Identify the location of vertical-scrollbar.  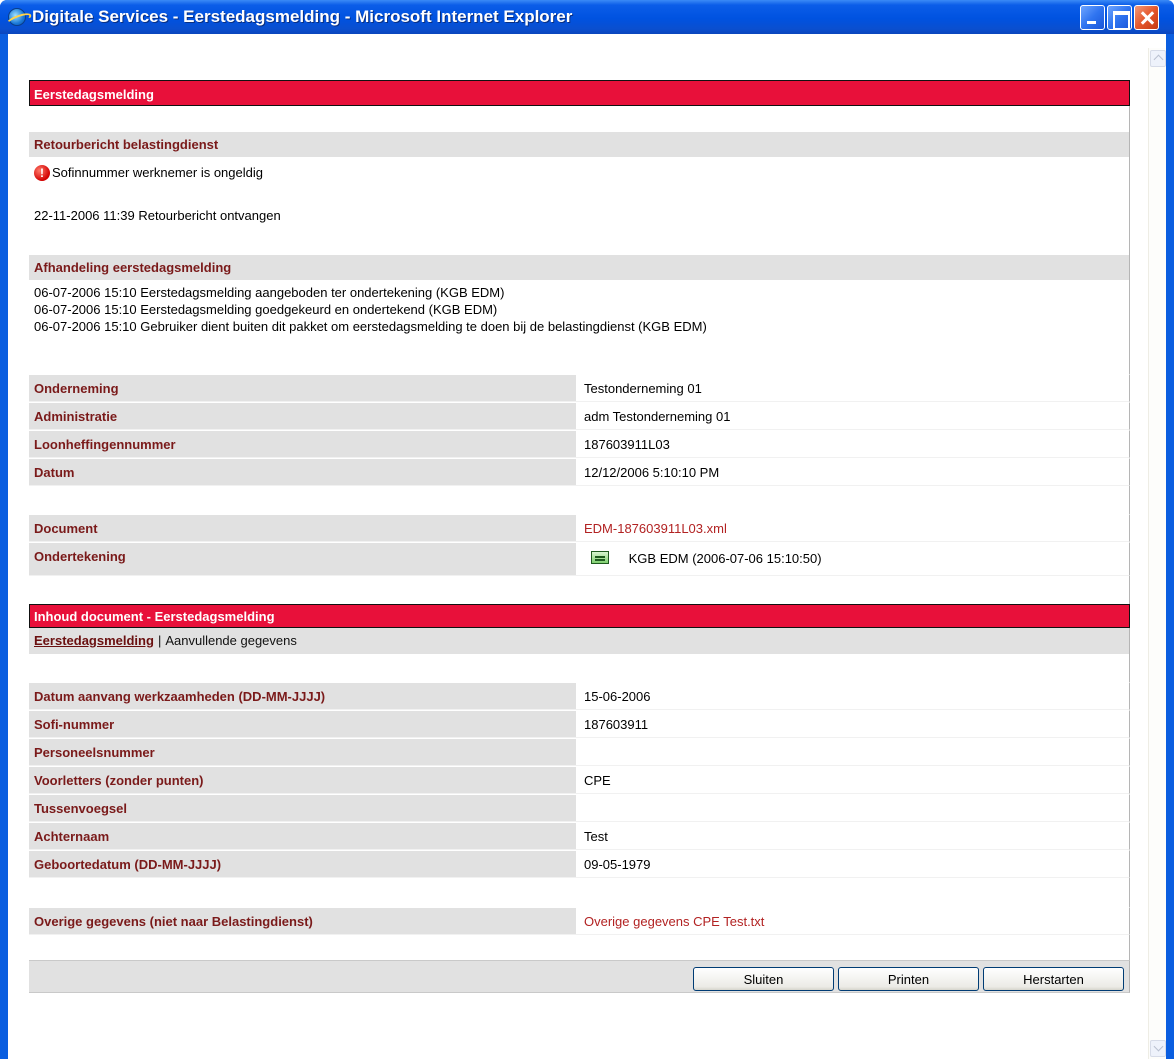
(1157, 553).